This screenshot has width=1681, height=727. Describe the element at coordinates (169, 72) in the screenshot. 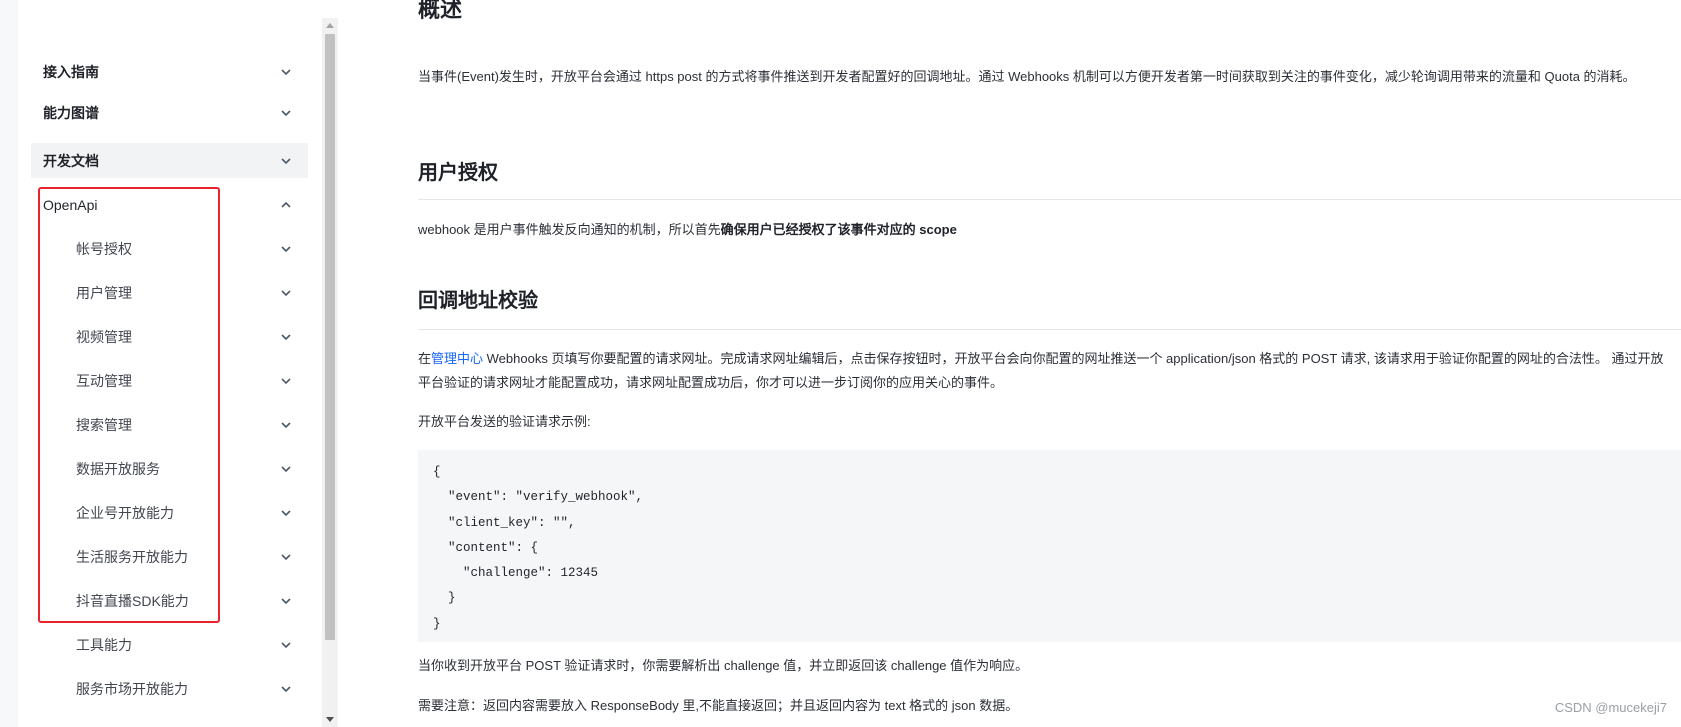

I see `sidebar-item-access-guide: 接入指南` at that location.